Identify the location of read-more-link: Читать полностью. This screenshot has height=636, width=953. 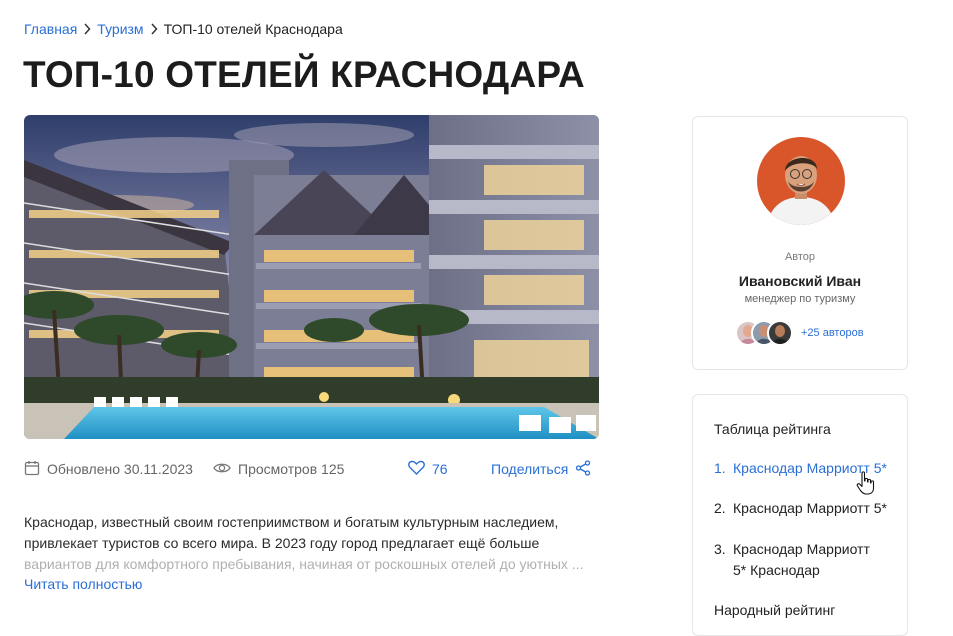
(83, 584).